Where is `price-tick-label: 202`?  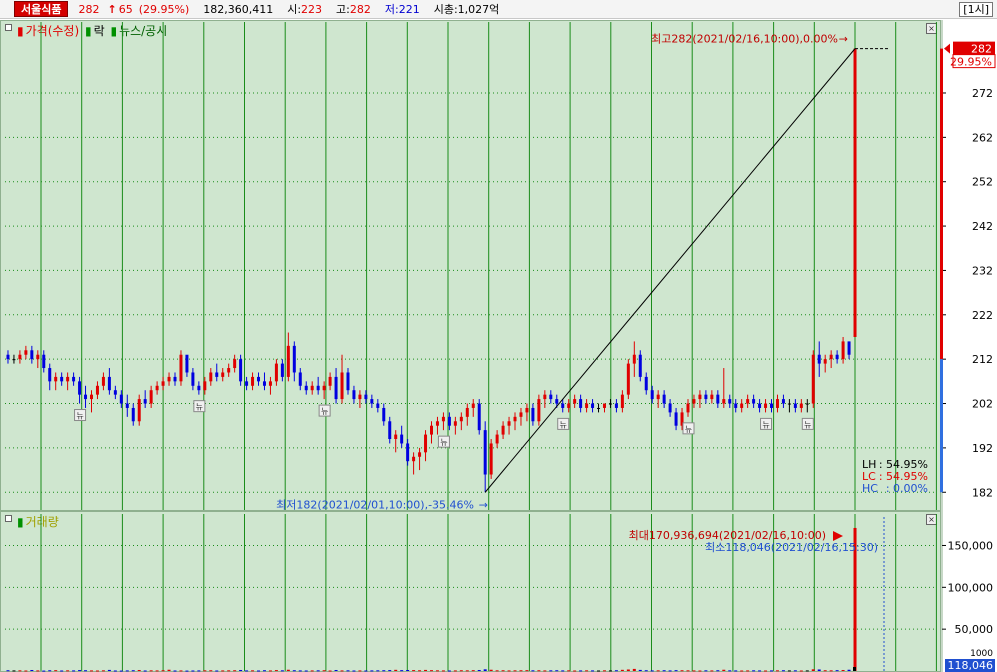 price-tick-label: 202 is located at coordinates (982, 404).